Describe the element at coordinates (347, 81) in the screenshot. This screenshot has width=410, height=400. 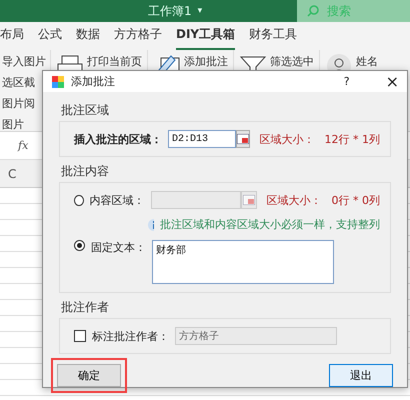
I see `help-button: ?` at that location.